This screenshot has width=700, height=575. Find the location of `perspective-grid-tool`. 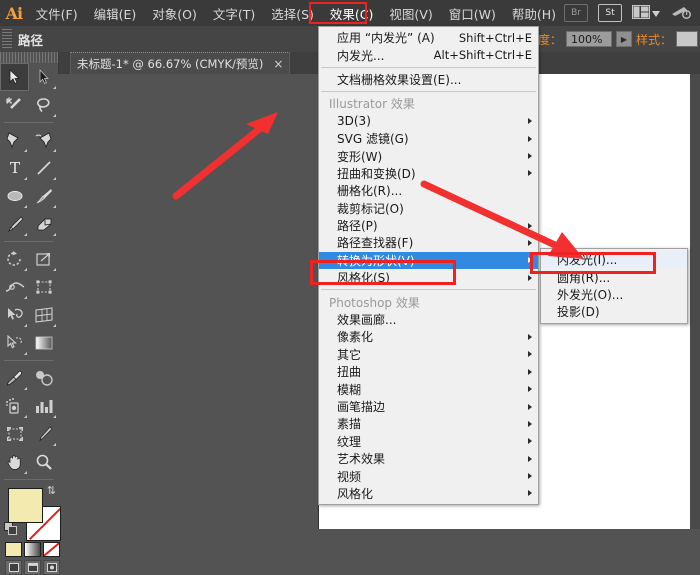

perspective-grid-tool is located at coordinates (43, 315).